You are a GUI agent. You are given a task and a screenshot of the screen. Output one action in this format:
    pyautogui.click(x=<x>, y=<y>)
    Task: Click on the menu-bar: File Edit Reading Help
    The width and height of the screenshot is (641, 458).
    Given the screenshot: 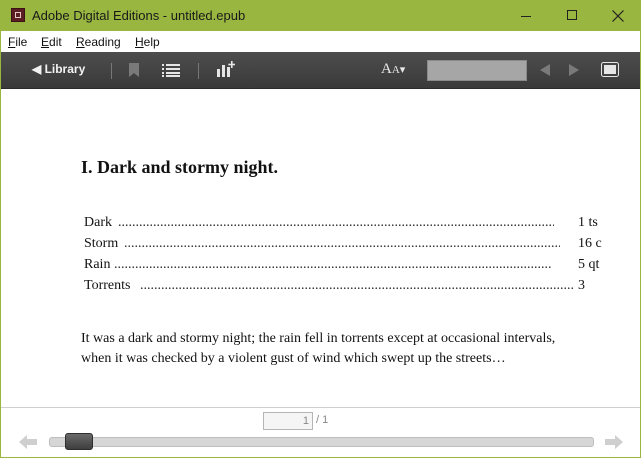 What is the action you would take?
    pyautogui.click(x=320, y=41)
    